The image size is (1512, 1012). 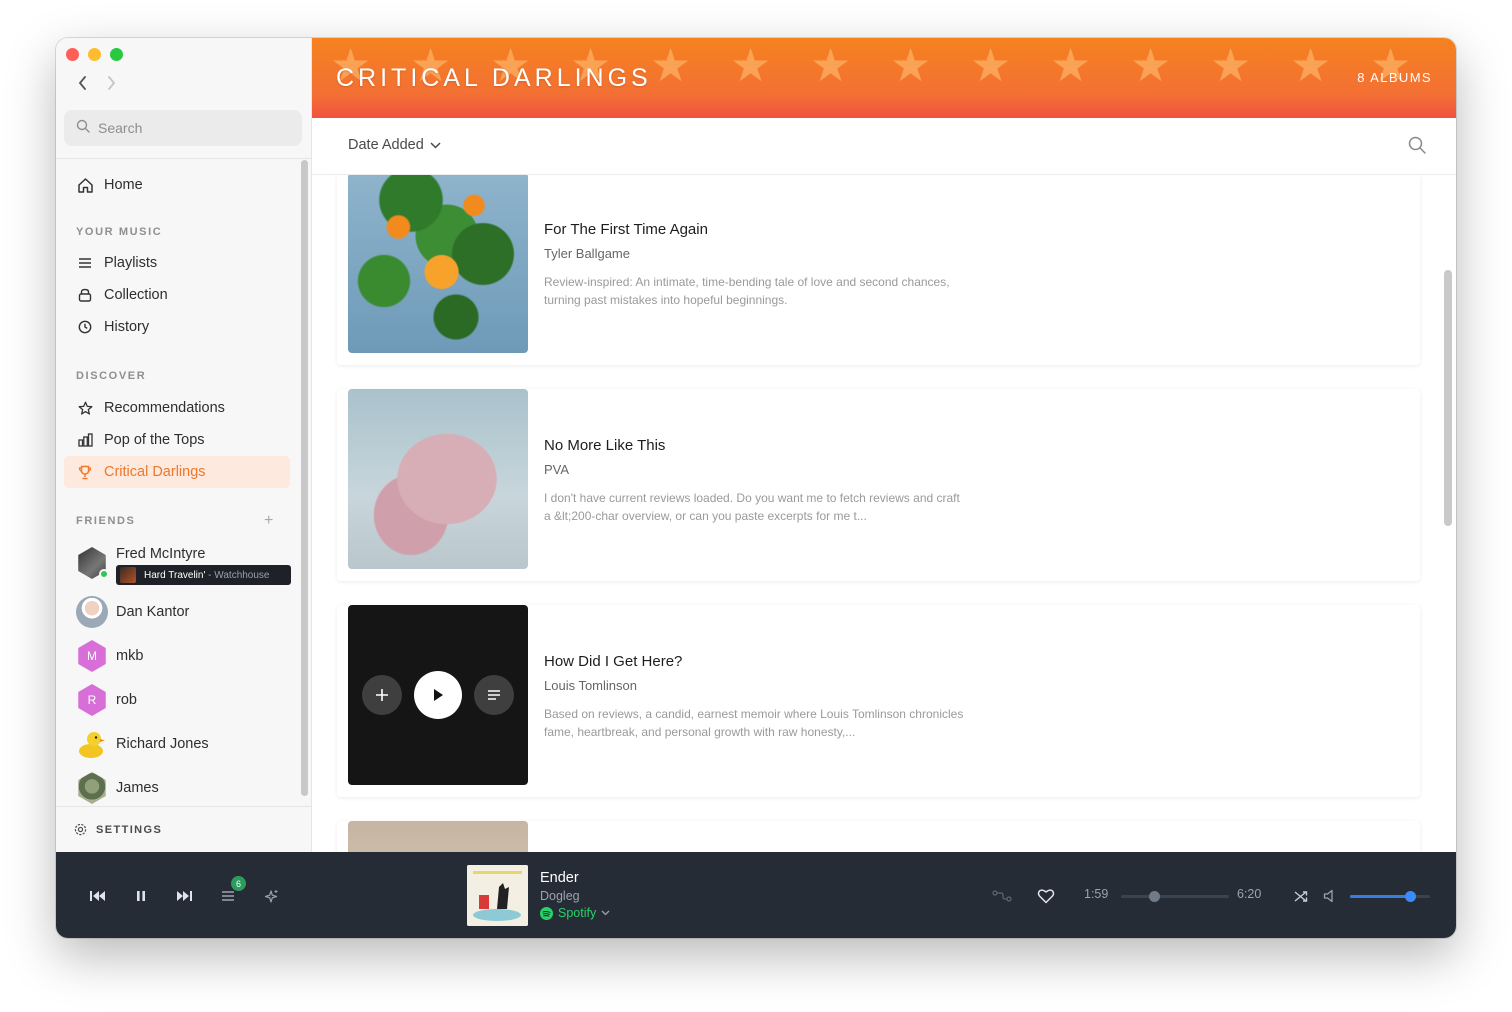 I want to click on sidebar-search, so click(x=183, y=128).